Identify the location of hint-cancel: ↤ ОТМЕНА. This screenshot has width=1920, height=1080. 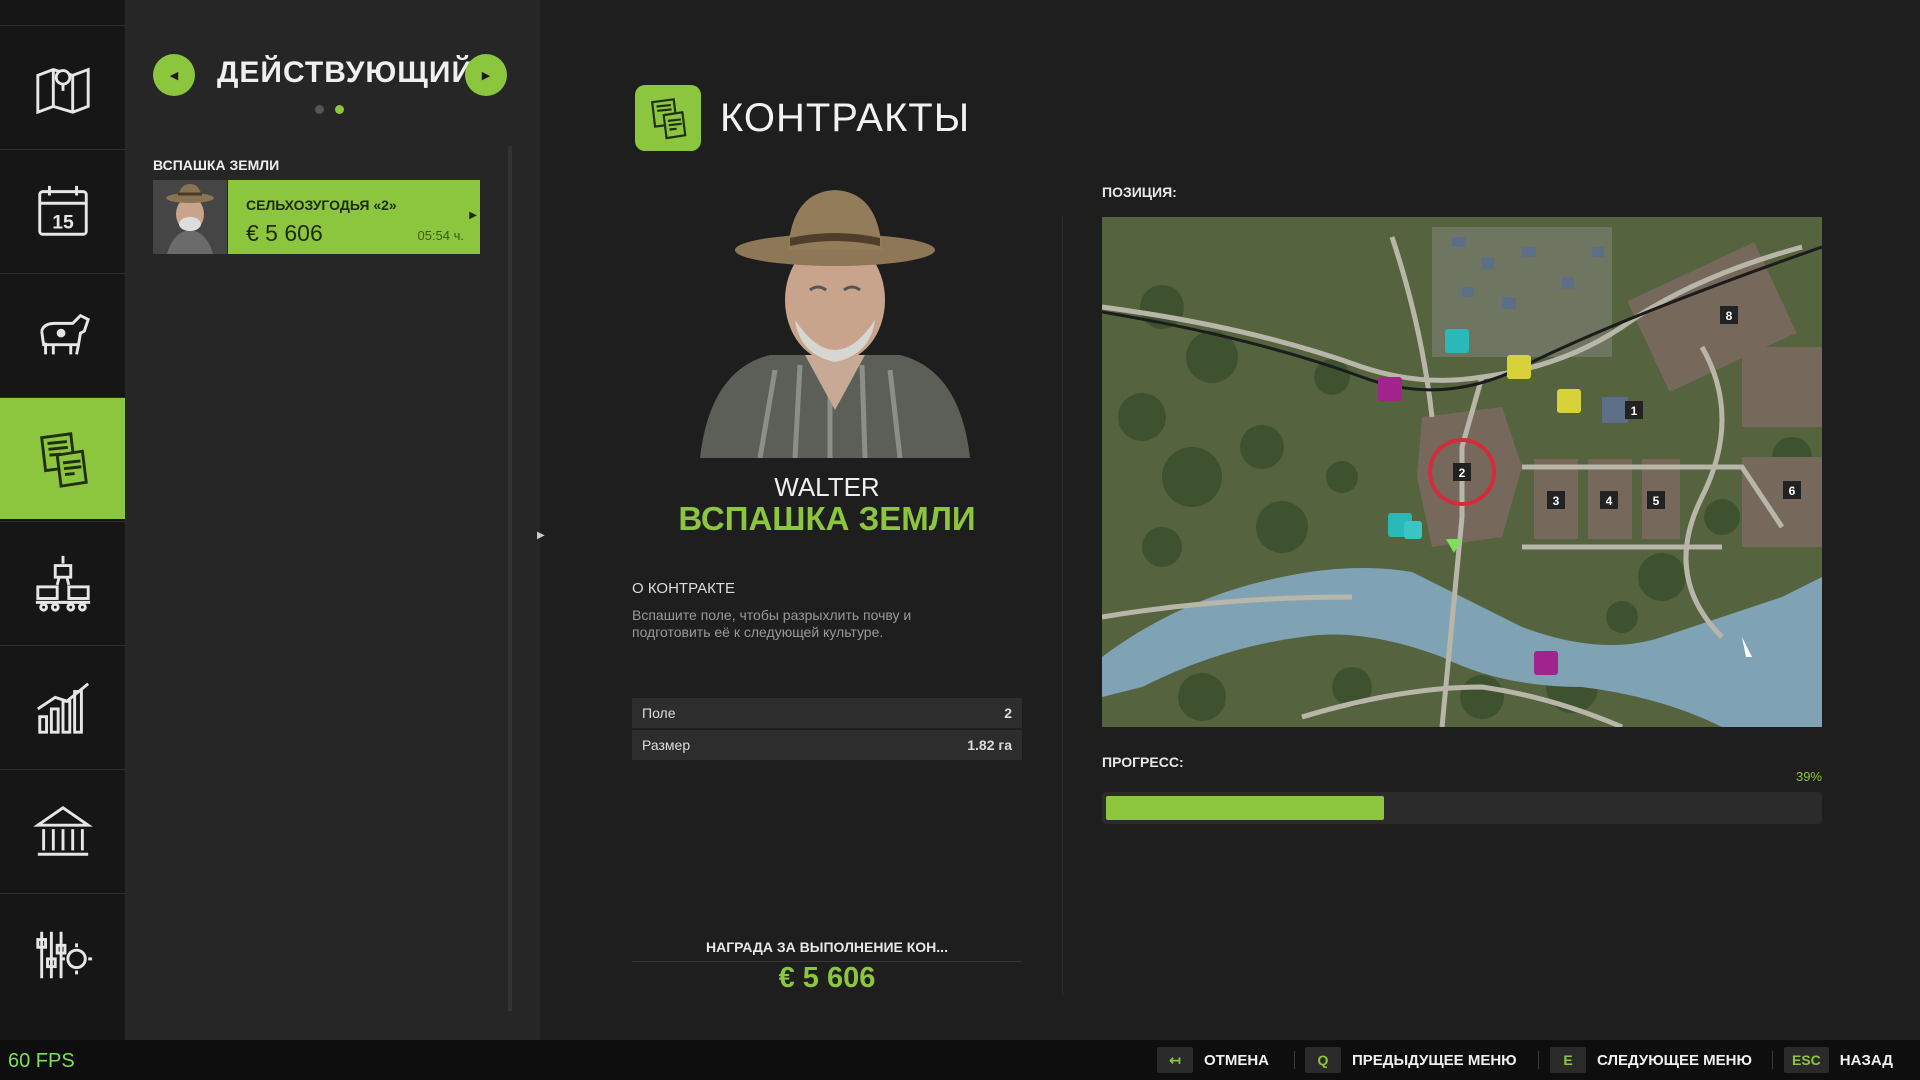
(1213, 1060).